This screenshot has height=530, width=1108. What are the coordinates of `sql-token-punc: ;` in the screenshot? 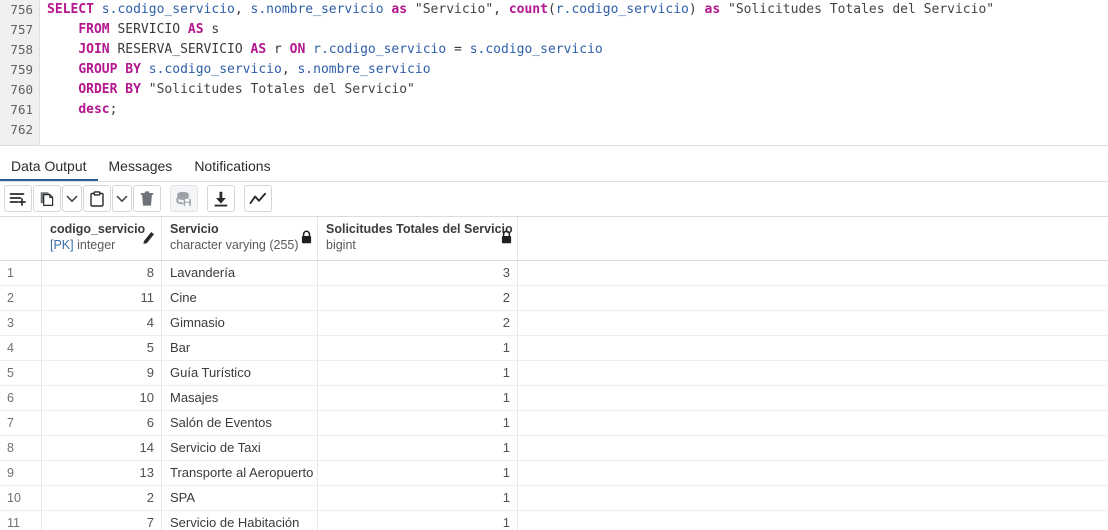 It's located at (113, 109).